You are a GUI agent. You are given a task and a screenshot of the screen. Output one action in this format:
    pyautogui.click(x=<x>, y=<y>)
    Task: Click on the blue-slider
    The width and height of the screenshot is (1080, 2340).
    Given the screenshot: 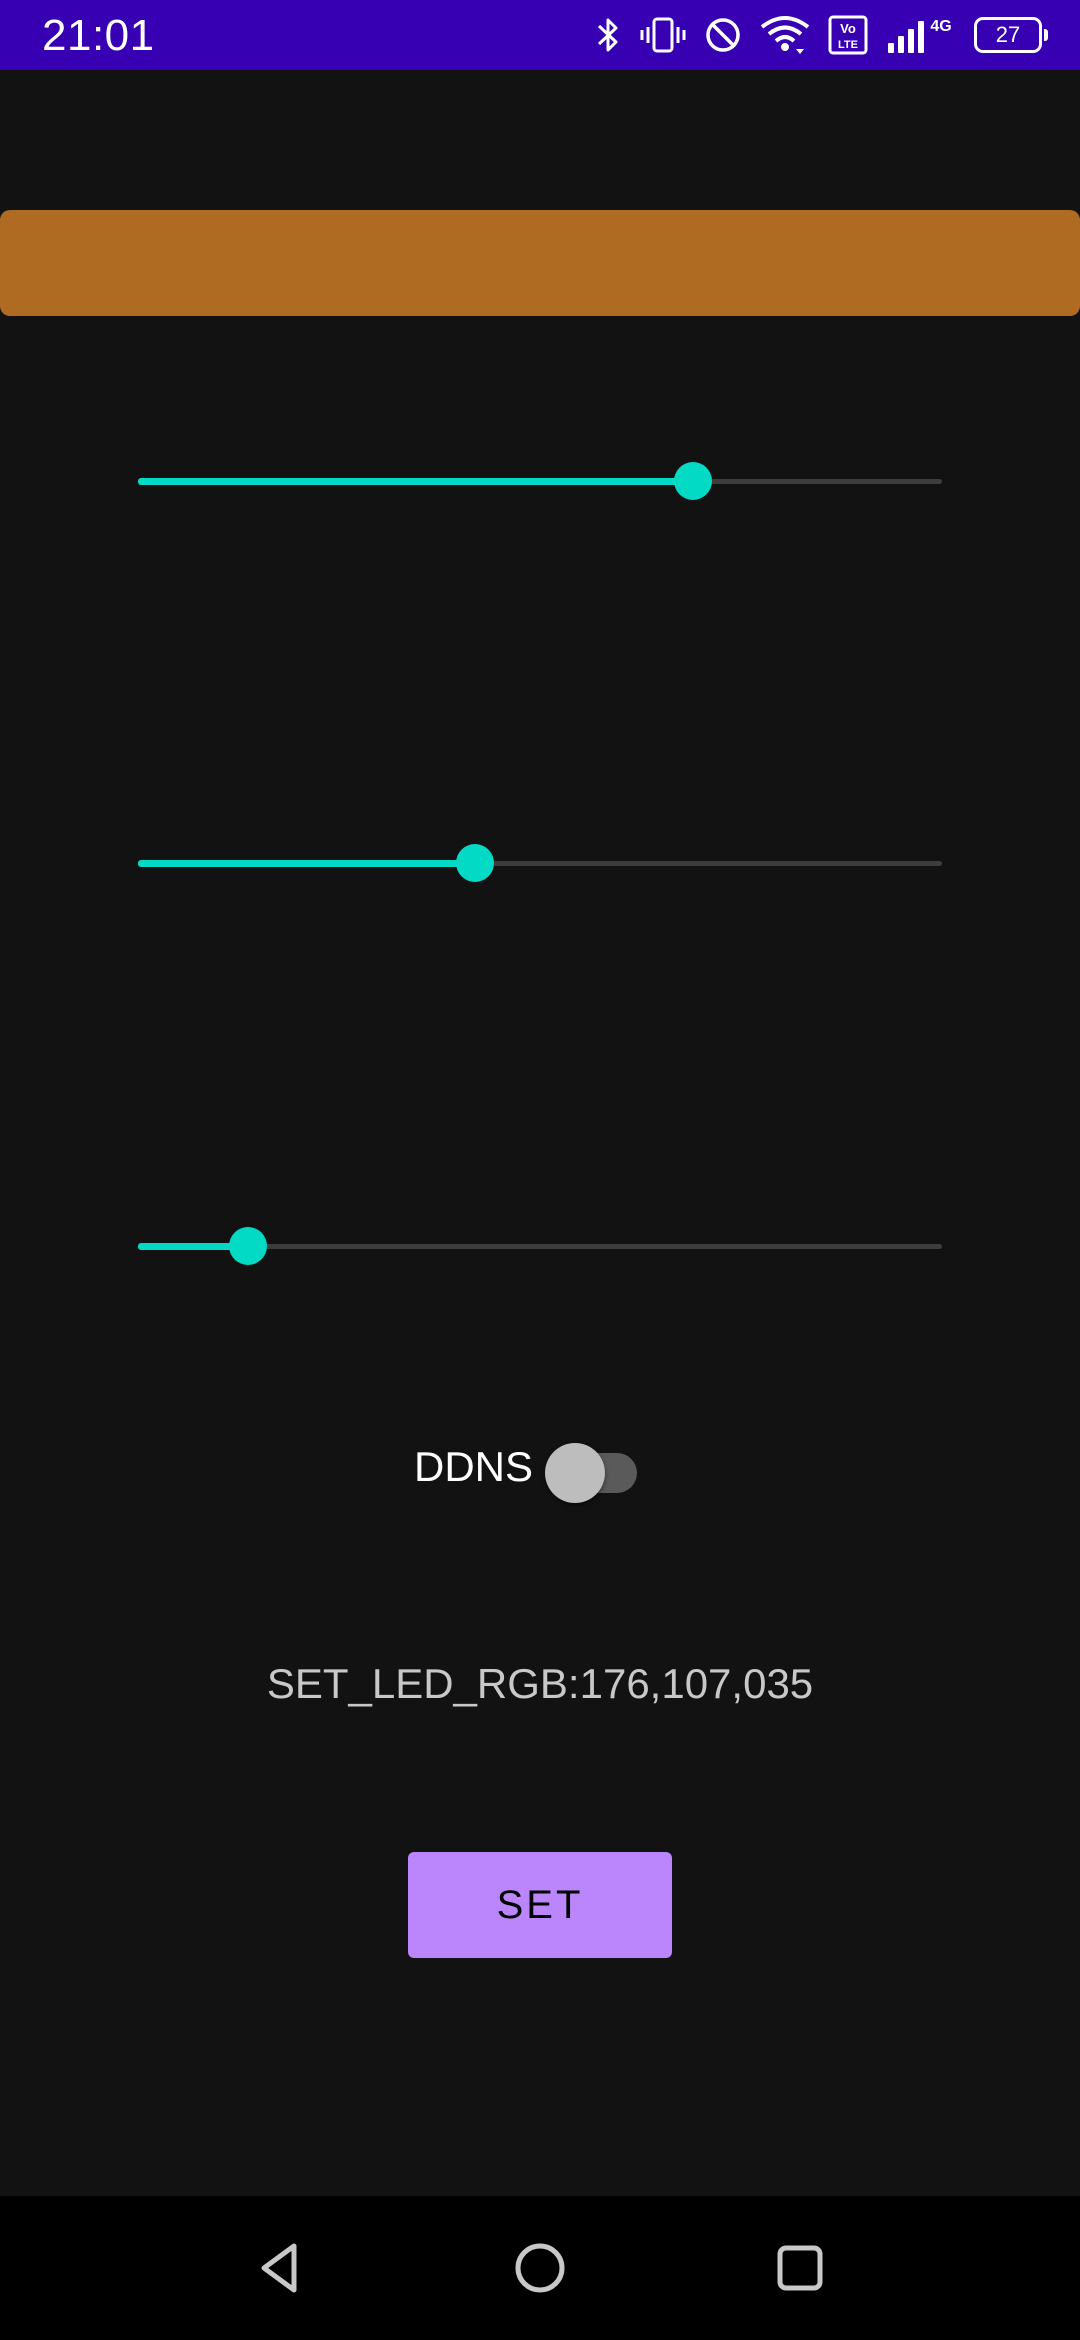 What is the action you would take?
    pyautogui.click(x=540, y=1246)
    